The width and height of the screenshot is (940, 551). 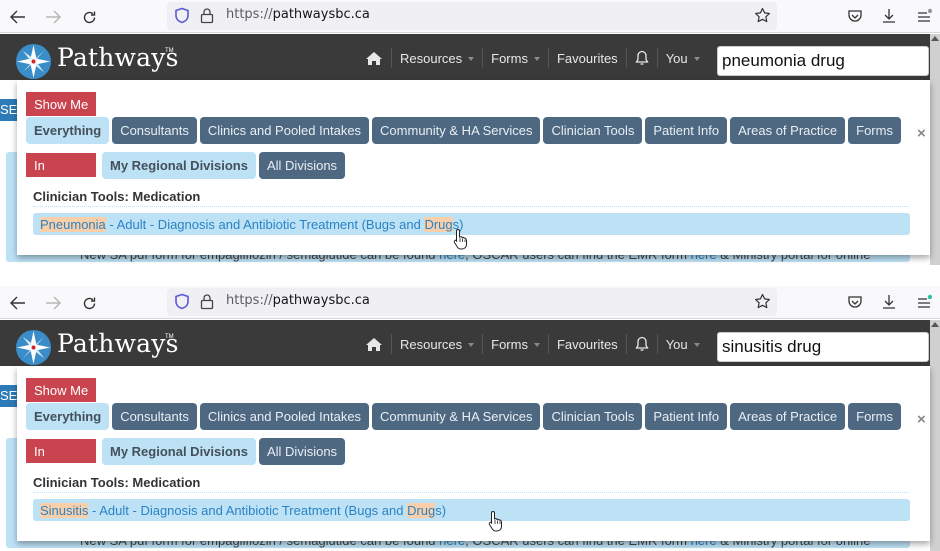 What do you see at coordinates (471, 206) in the screenshot?
I see `section-divider` at bounding box center [471, 206].